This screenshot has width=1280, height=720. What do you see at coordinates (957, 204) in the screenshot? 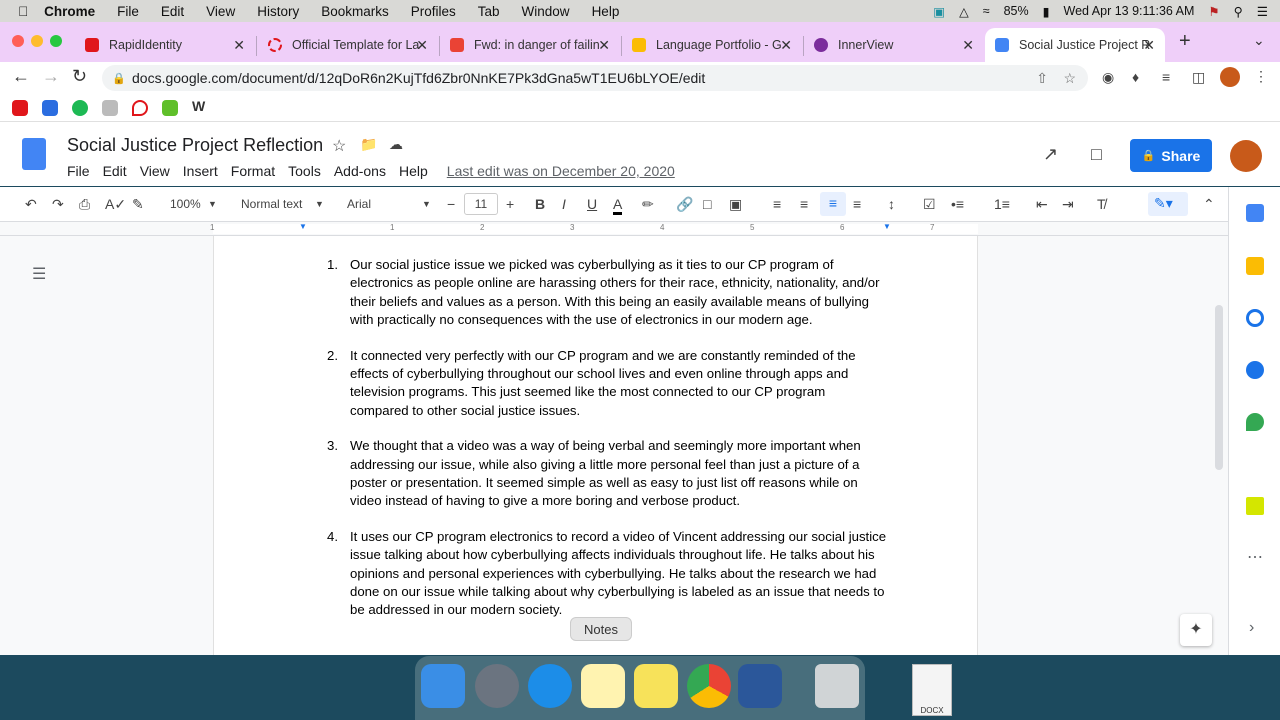
I see `bulleted-list-icon: •≡` at bounding box center [957, 204].